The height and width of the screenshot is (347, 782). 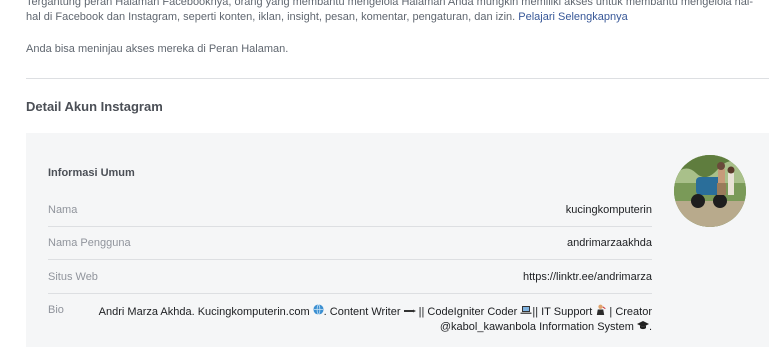 What do you see at coordinates (89, 243) in the screenshot?
I see `row-label: Nama Pengguna` at bounding box center [89, 243].